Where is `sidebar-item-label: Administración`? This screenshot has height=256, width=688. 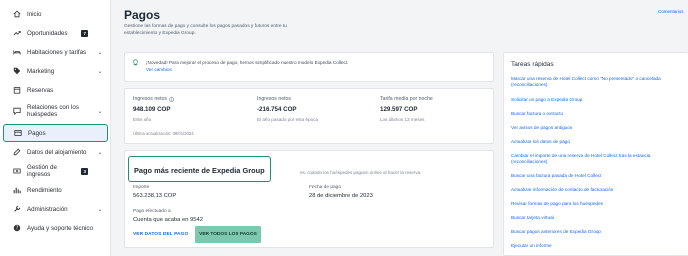 sidebar-item-label: Administración is located at coordinates (47, 209).